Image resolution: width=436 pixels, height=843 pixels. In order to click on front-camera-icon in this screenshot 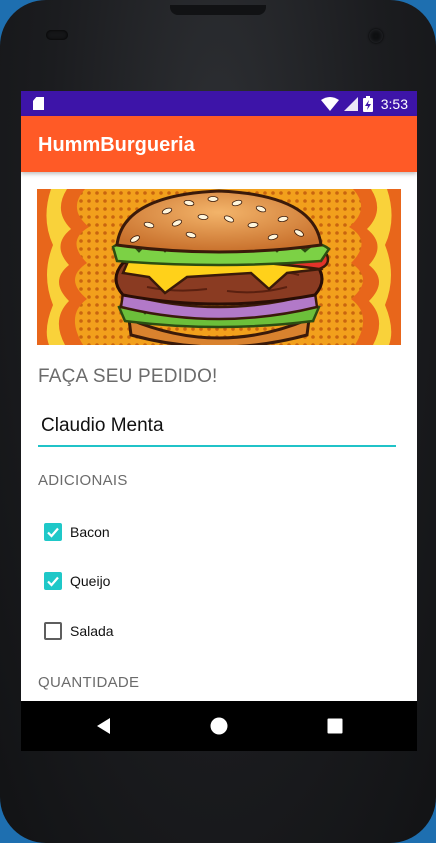, I will do `click(376, 36)`.